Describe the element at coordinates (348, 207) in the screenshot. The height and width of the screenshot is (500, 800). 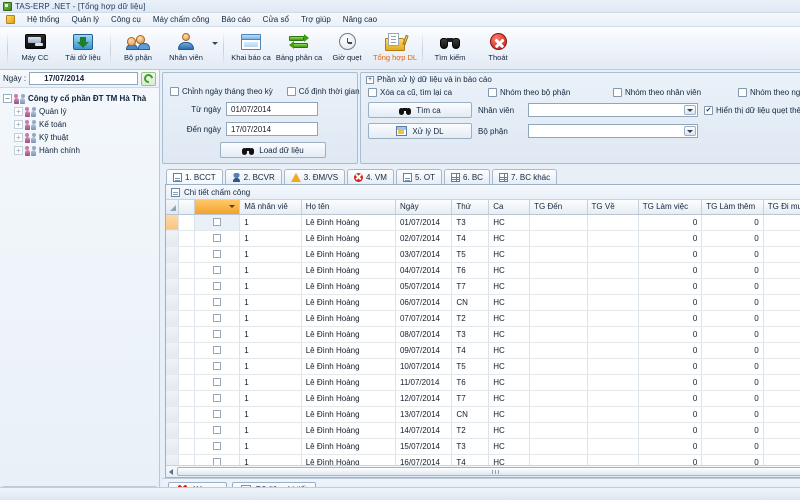
I see `column-header-ho-ten: Họ tên` at that location.